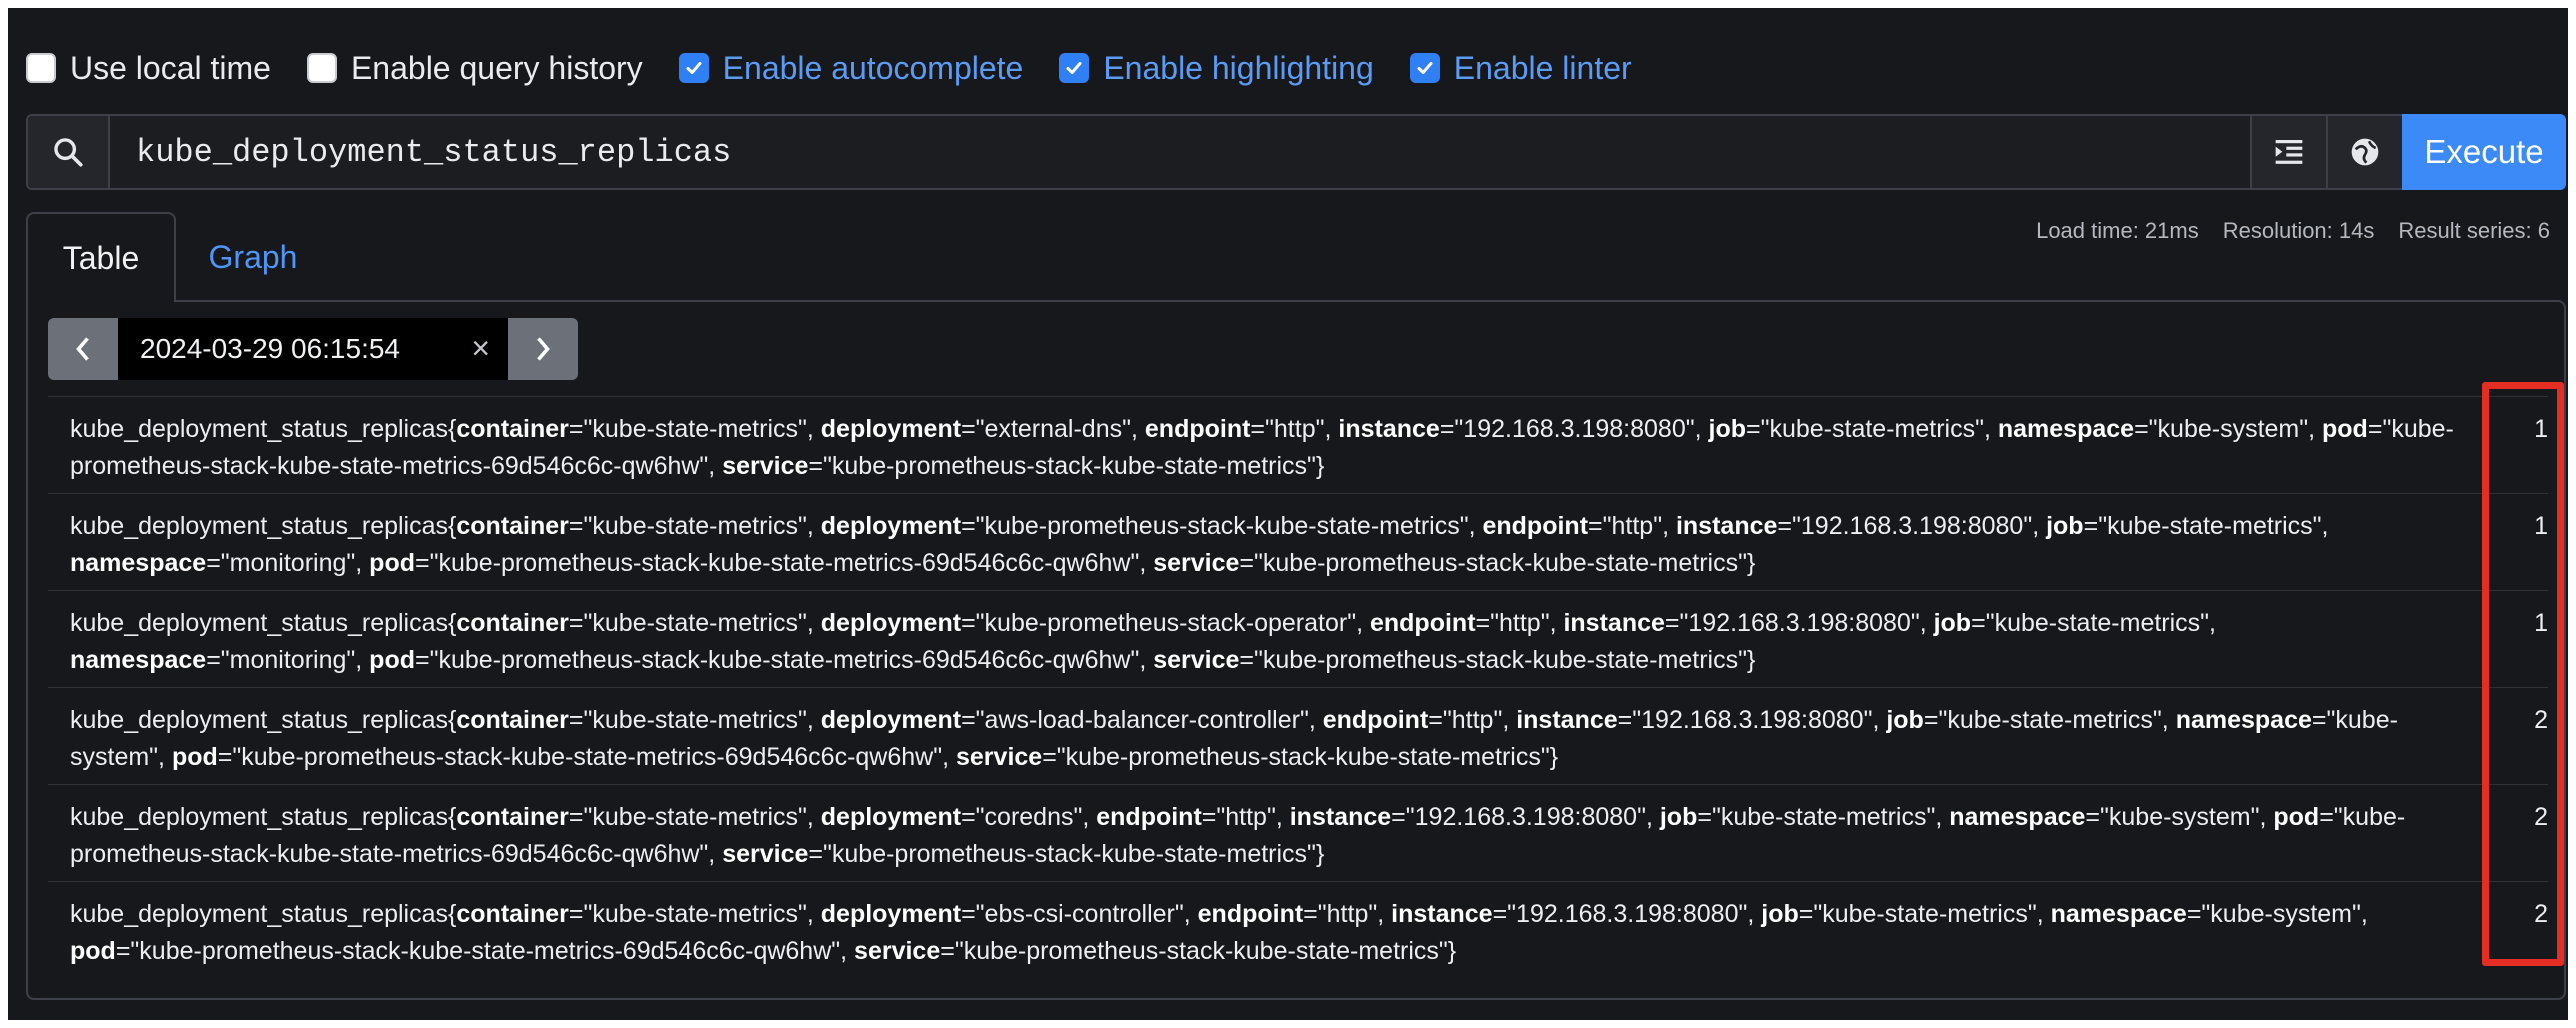 Image resolution: width=2576 pixels, height=1028 pixels. What do you see at coordinates (480, 348) in the screenshot?
I see `clear-icon: ×` at bounding box center [480, 348].